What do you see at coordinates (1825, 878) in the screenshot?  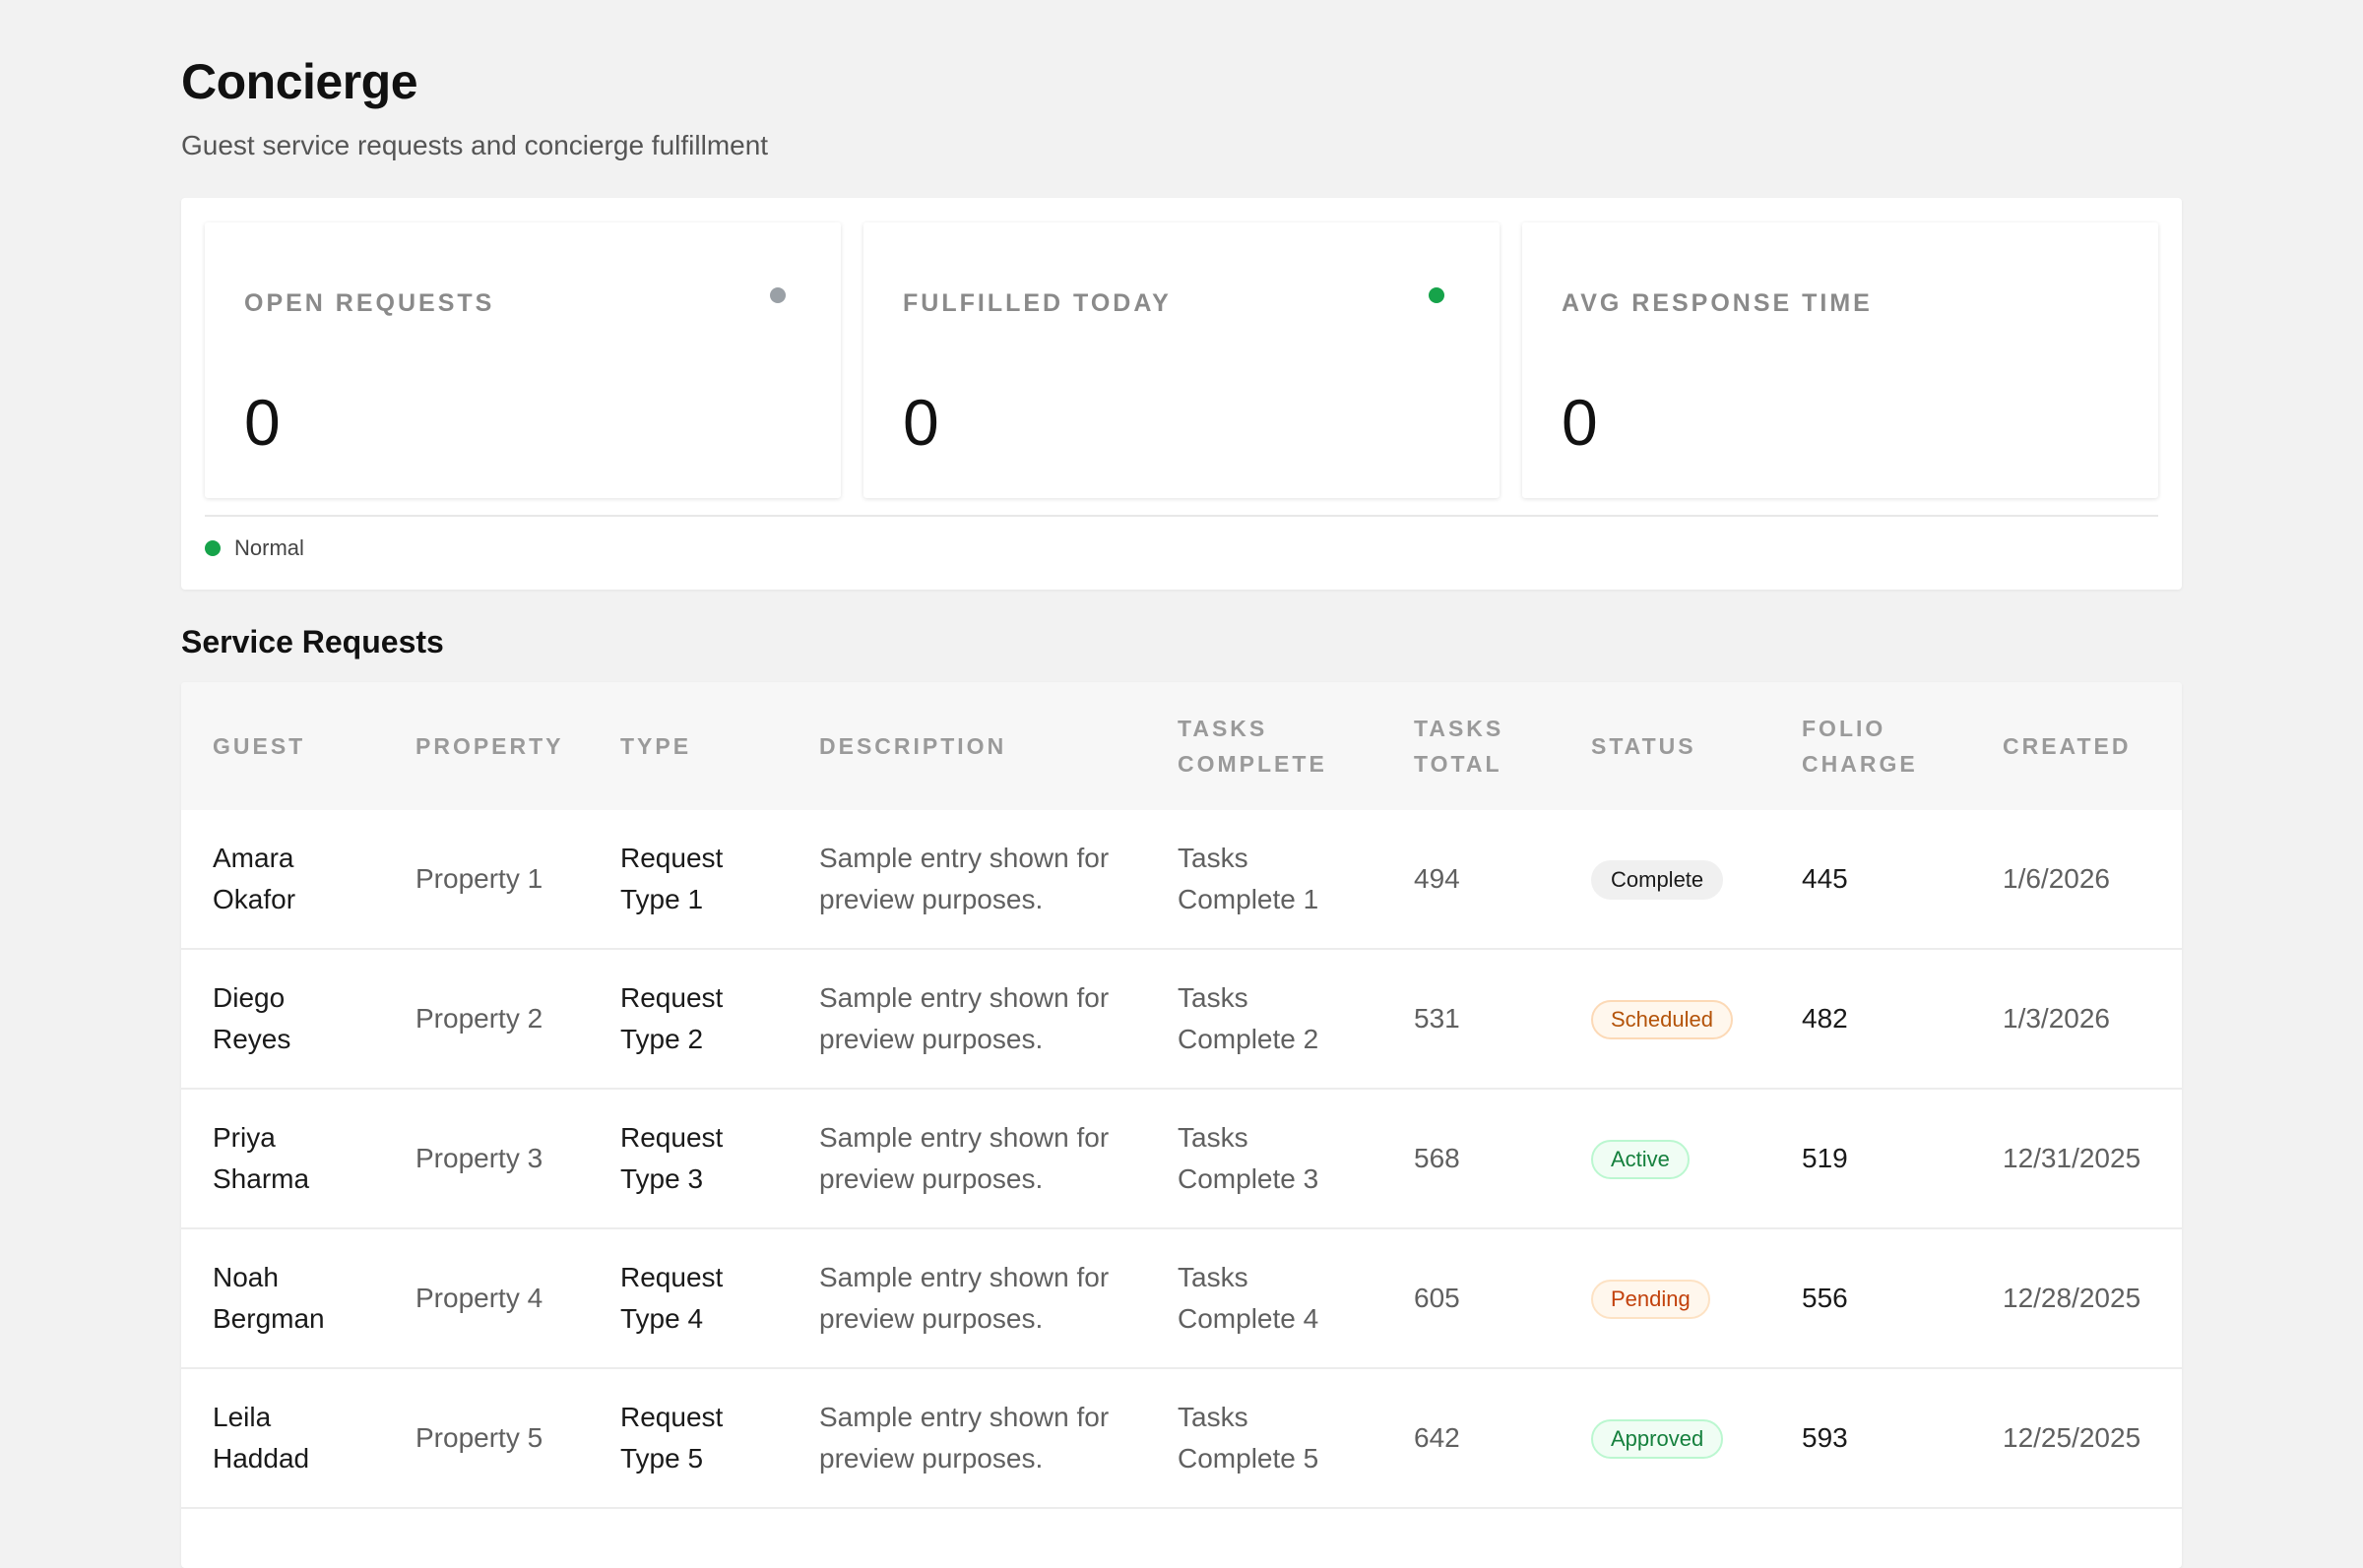 I see `cell-folio-charge: 445` at bounding box center [1825, 878].